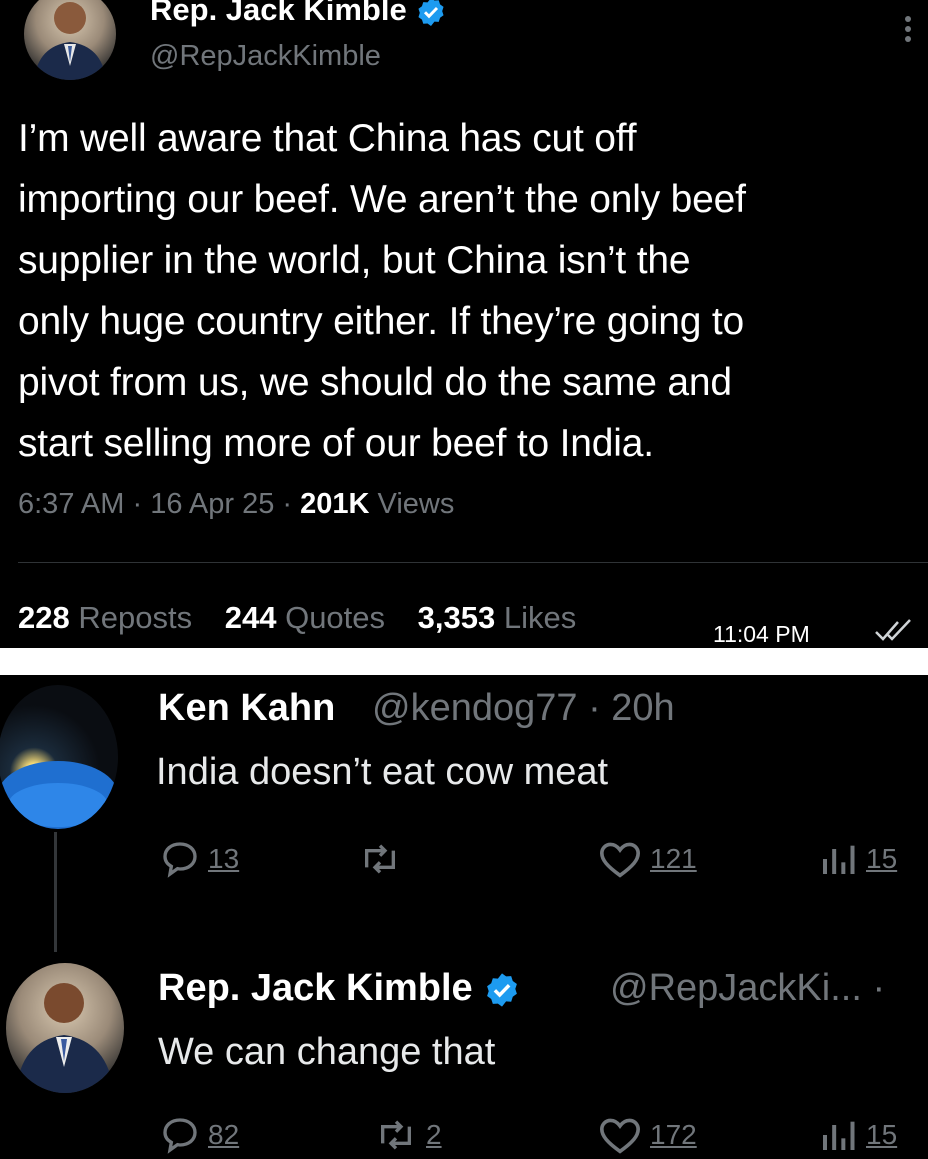 This screenshot has width=928, height=1159. Describe the element at coordinates (278, 13) in the screenshot. I see `author-name-text: Rep. Jack Kimble` at that location.